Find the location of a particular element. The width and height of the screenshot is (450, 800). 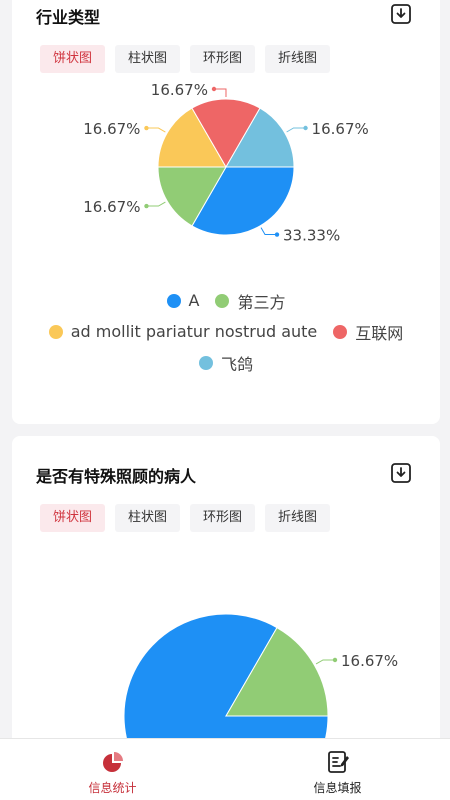

special-care-pie-chart: 83.33%16.67% is located at coordinates (260, 684).